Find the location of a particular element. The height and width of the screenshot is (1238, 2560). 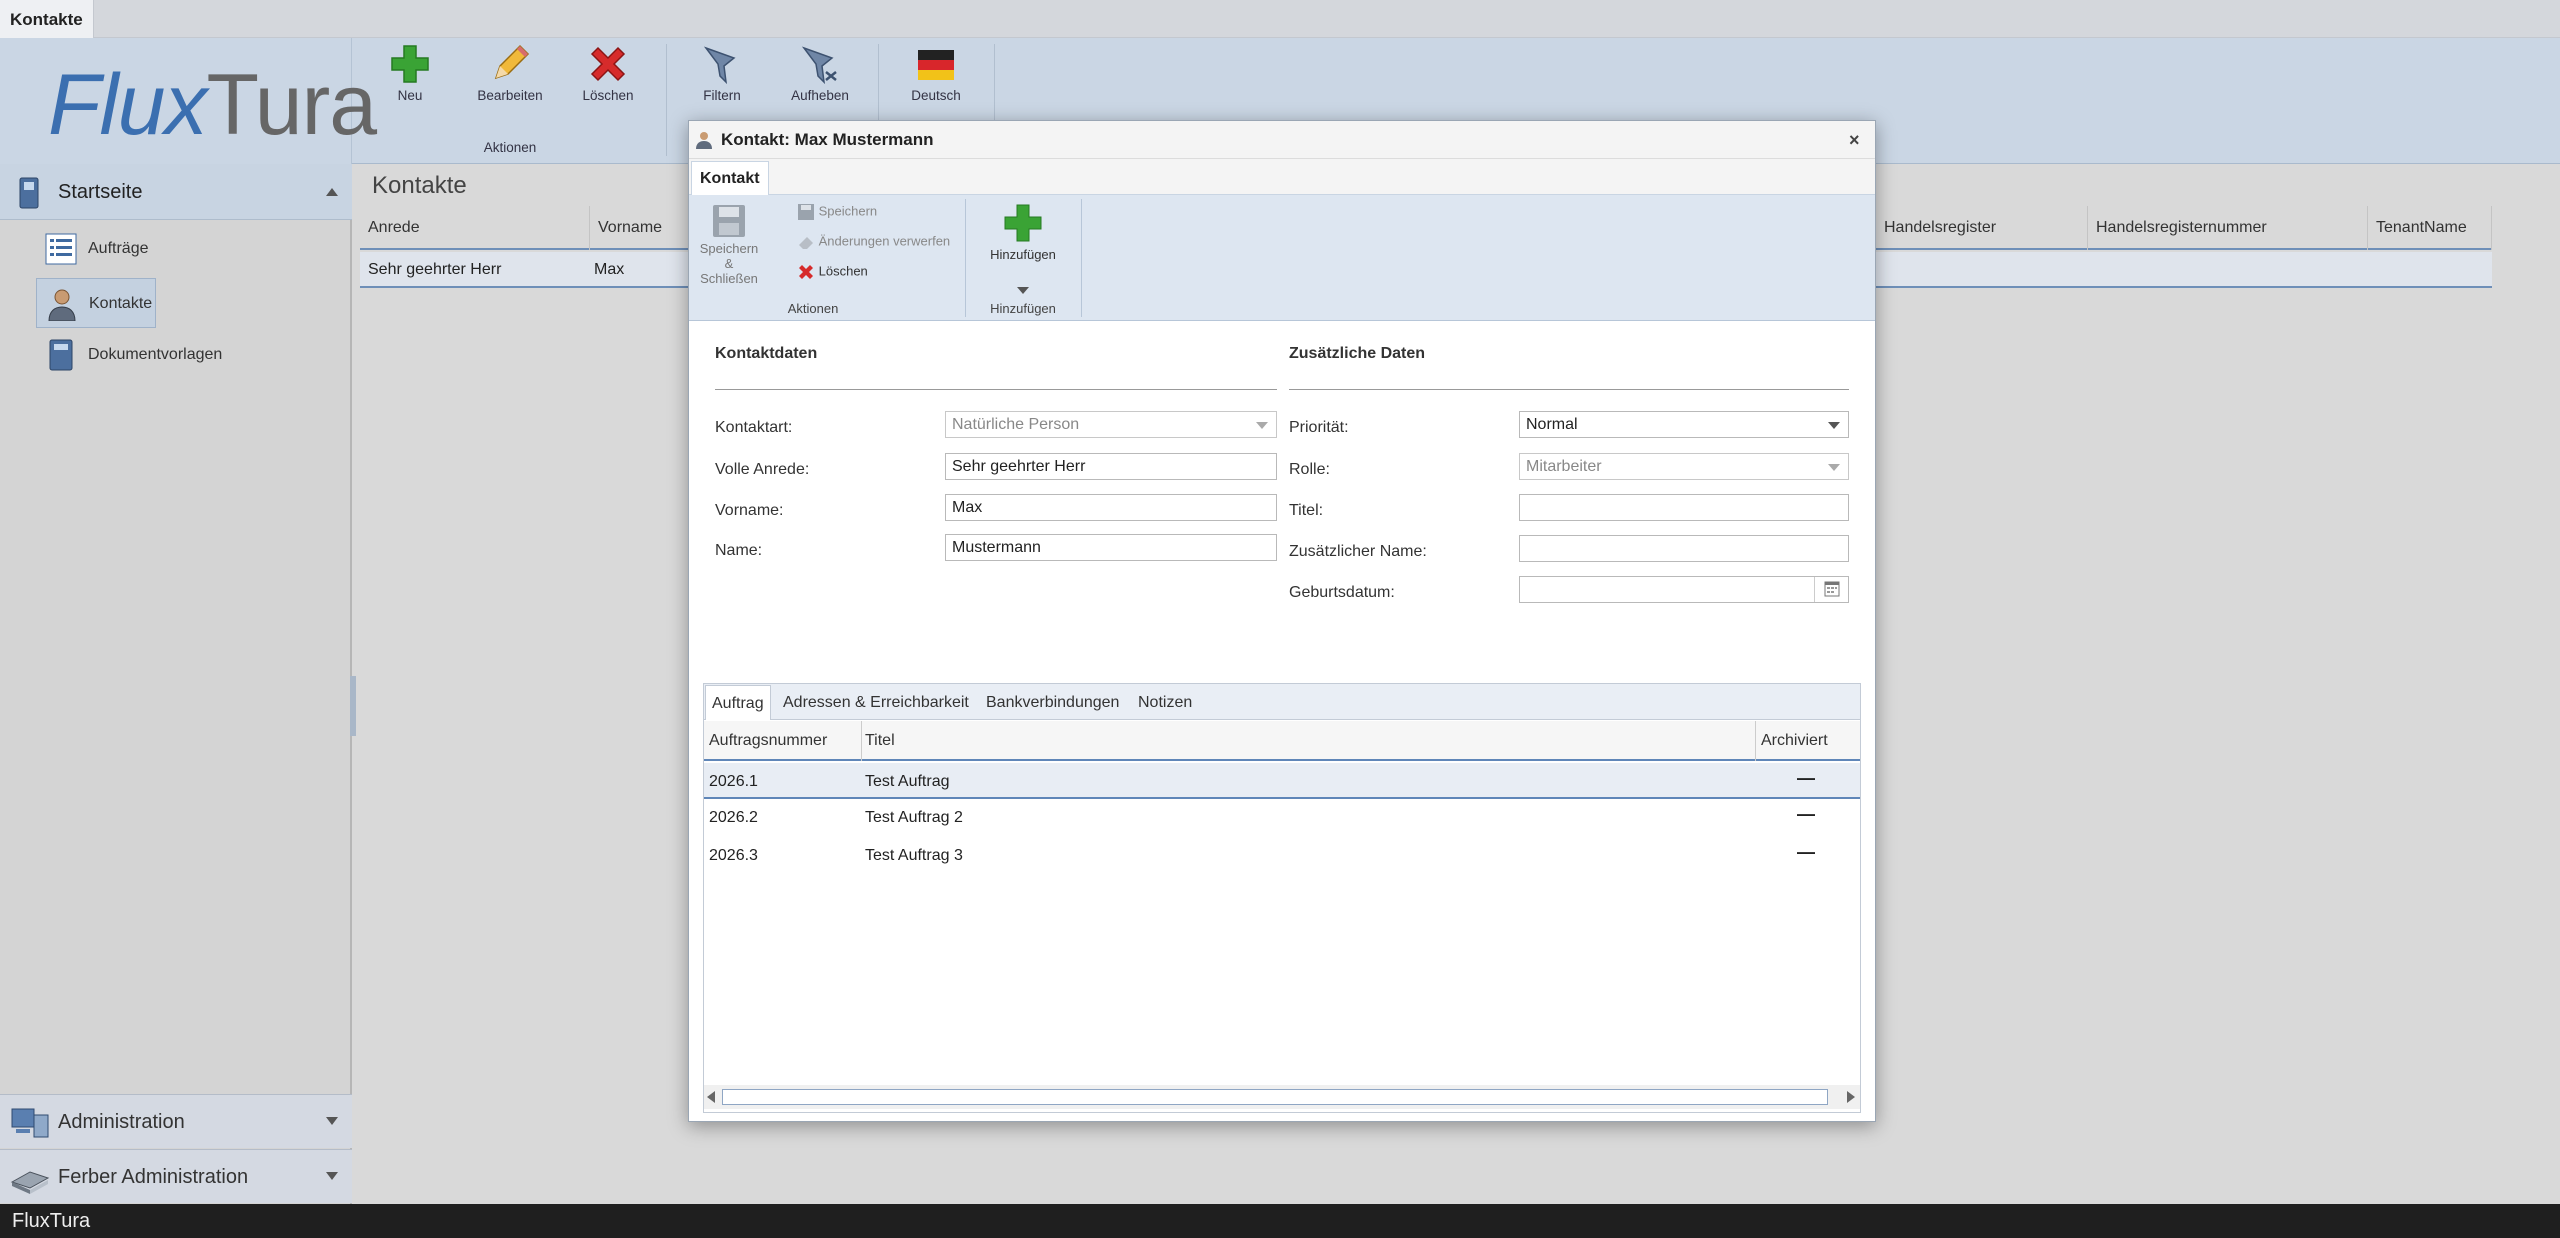

sidebar-section-ferber-administration: Ferber Administration is located at coordinates (176, 1176).